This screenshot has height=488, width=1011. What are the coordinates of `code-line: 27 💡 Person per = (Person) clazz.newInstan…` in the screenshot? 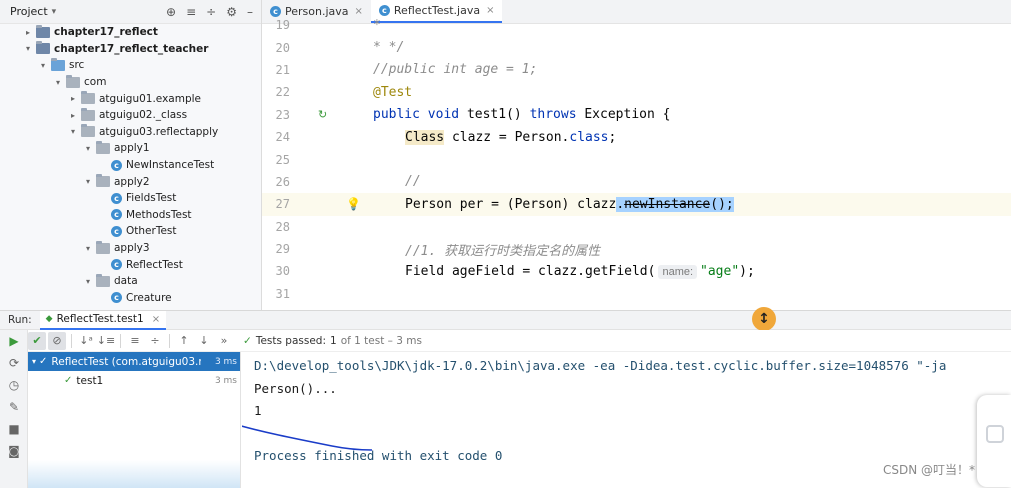 It's located at (636, 204).